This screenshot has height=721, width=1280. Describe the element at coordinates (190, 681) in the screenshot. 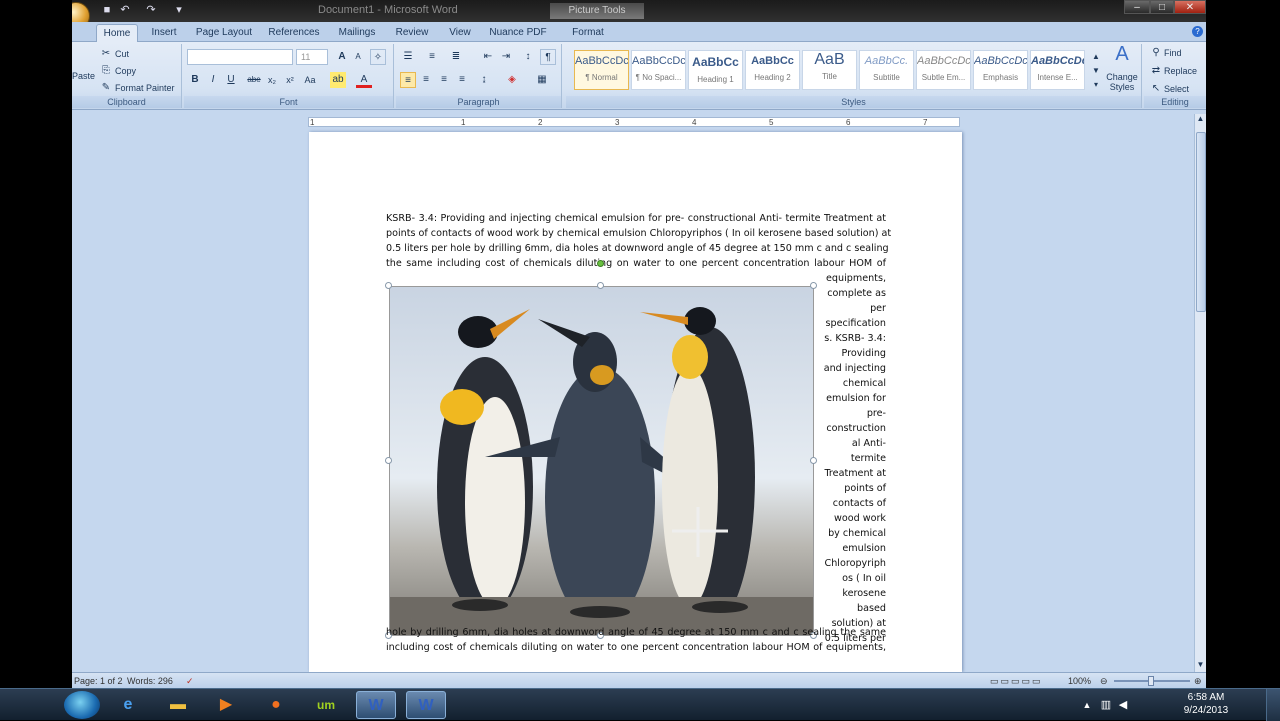

I see `proofing-icon: ✓` at that location.